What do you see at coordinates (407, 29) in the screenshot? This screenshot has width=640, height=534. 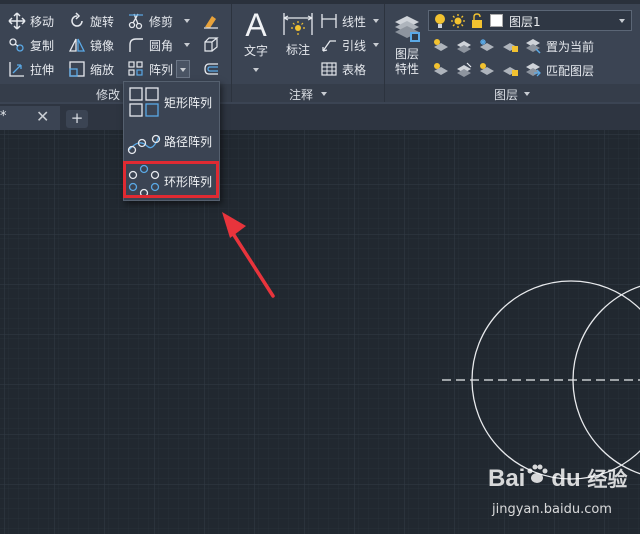 I see `layer-properties-icon` at bounding box center [407, 29].